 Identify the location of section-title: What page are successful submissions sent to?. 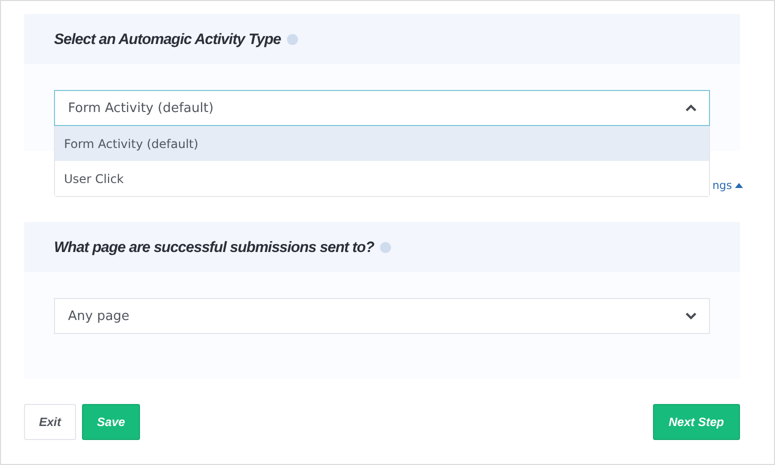
(214, 247).